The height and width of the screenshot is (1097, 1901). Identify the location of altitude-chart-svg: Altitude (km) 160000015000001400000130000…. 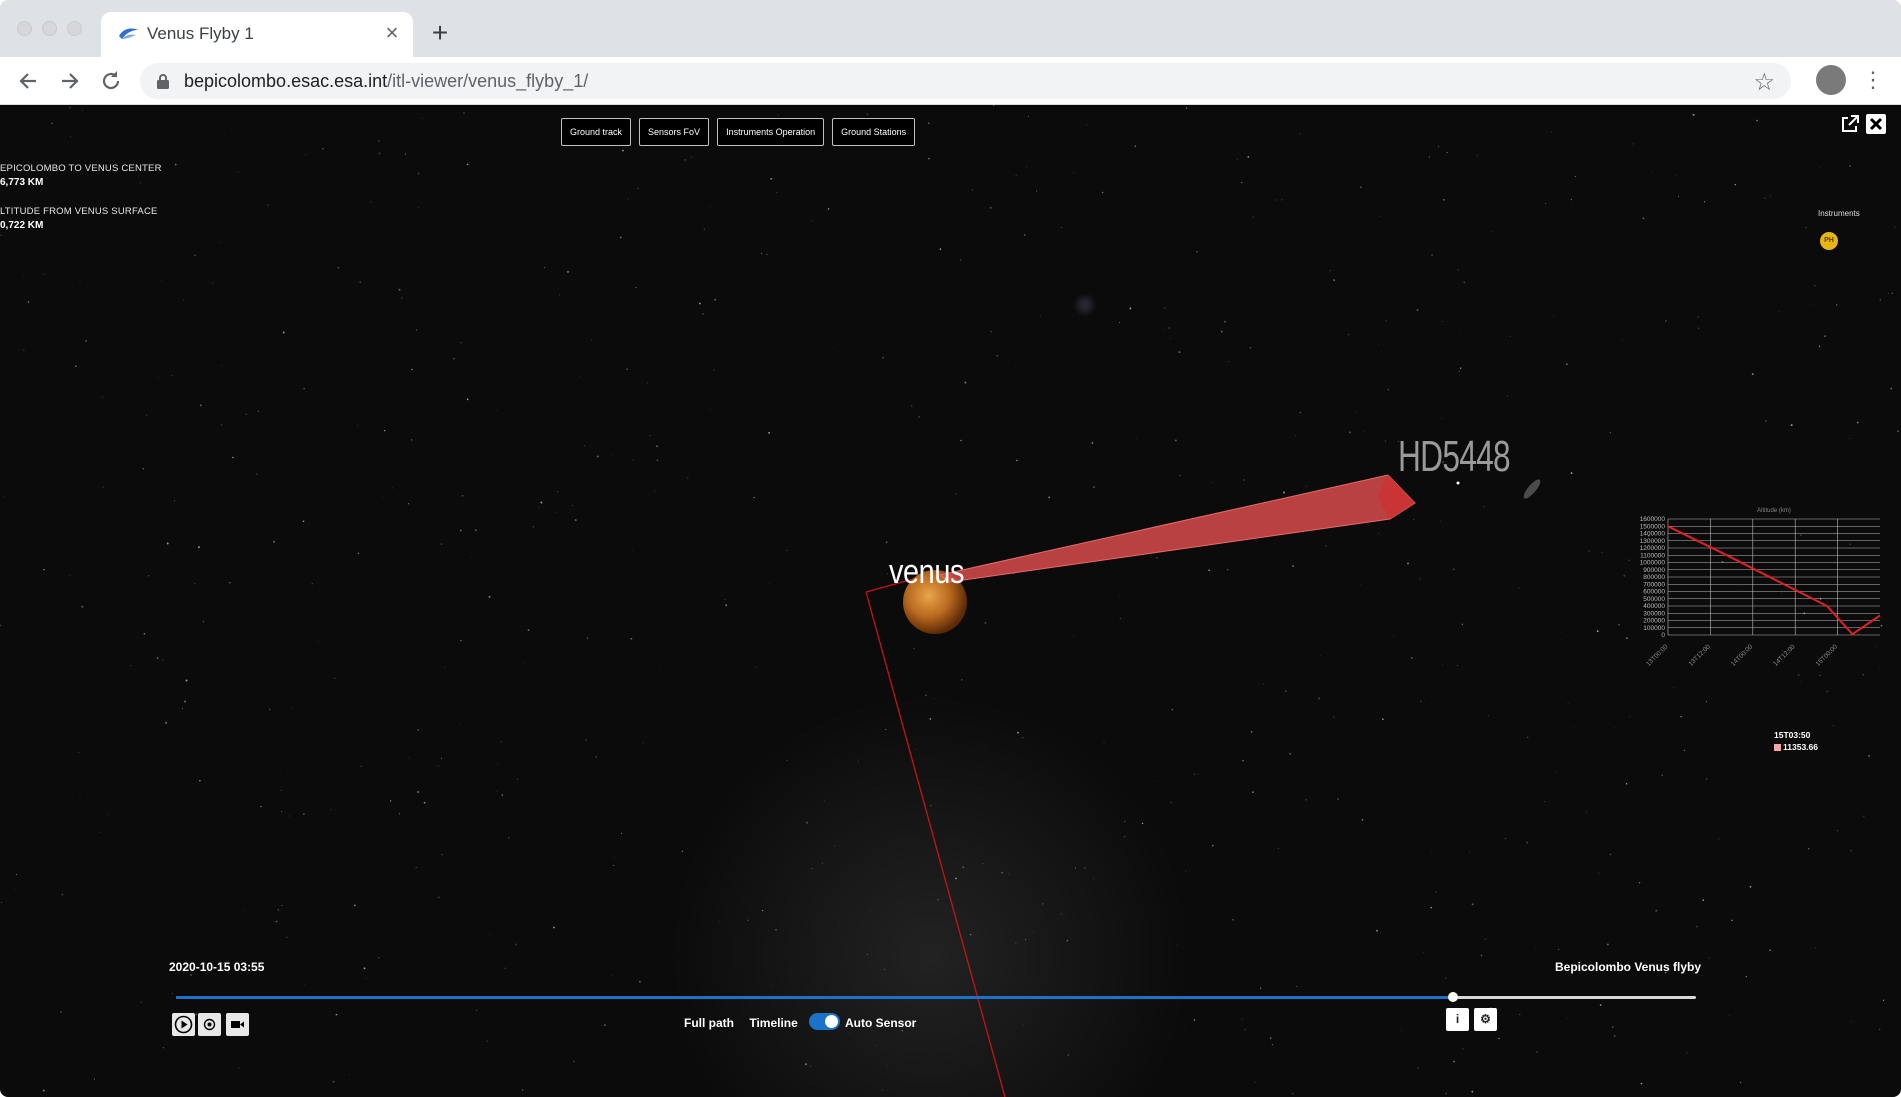
(1760, 588).